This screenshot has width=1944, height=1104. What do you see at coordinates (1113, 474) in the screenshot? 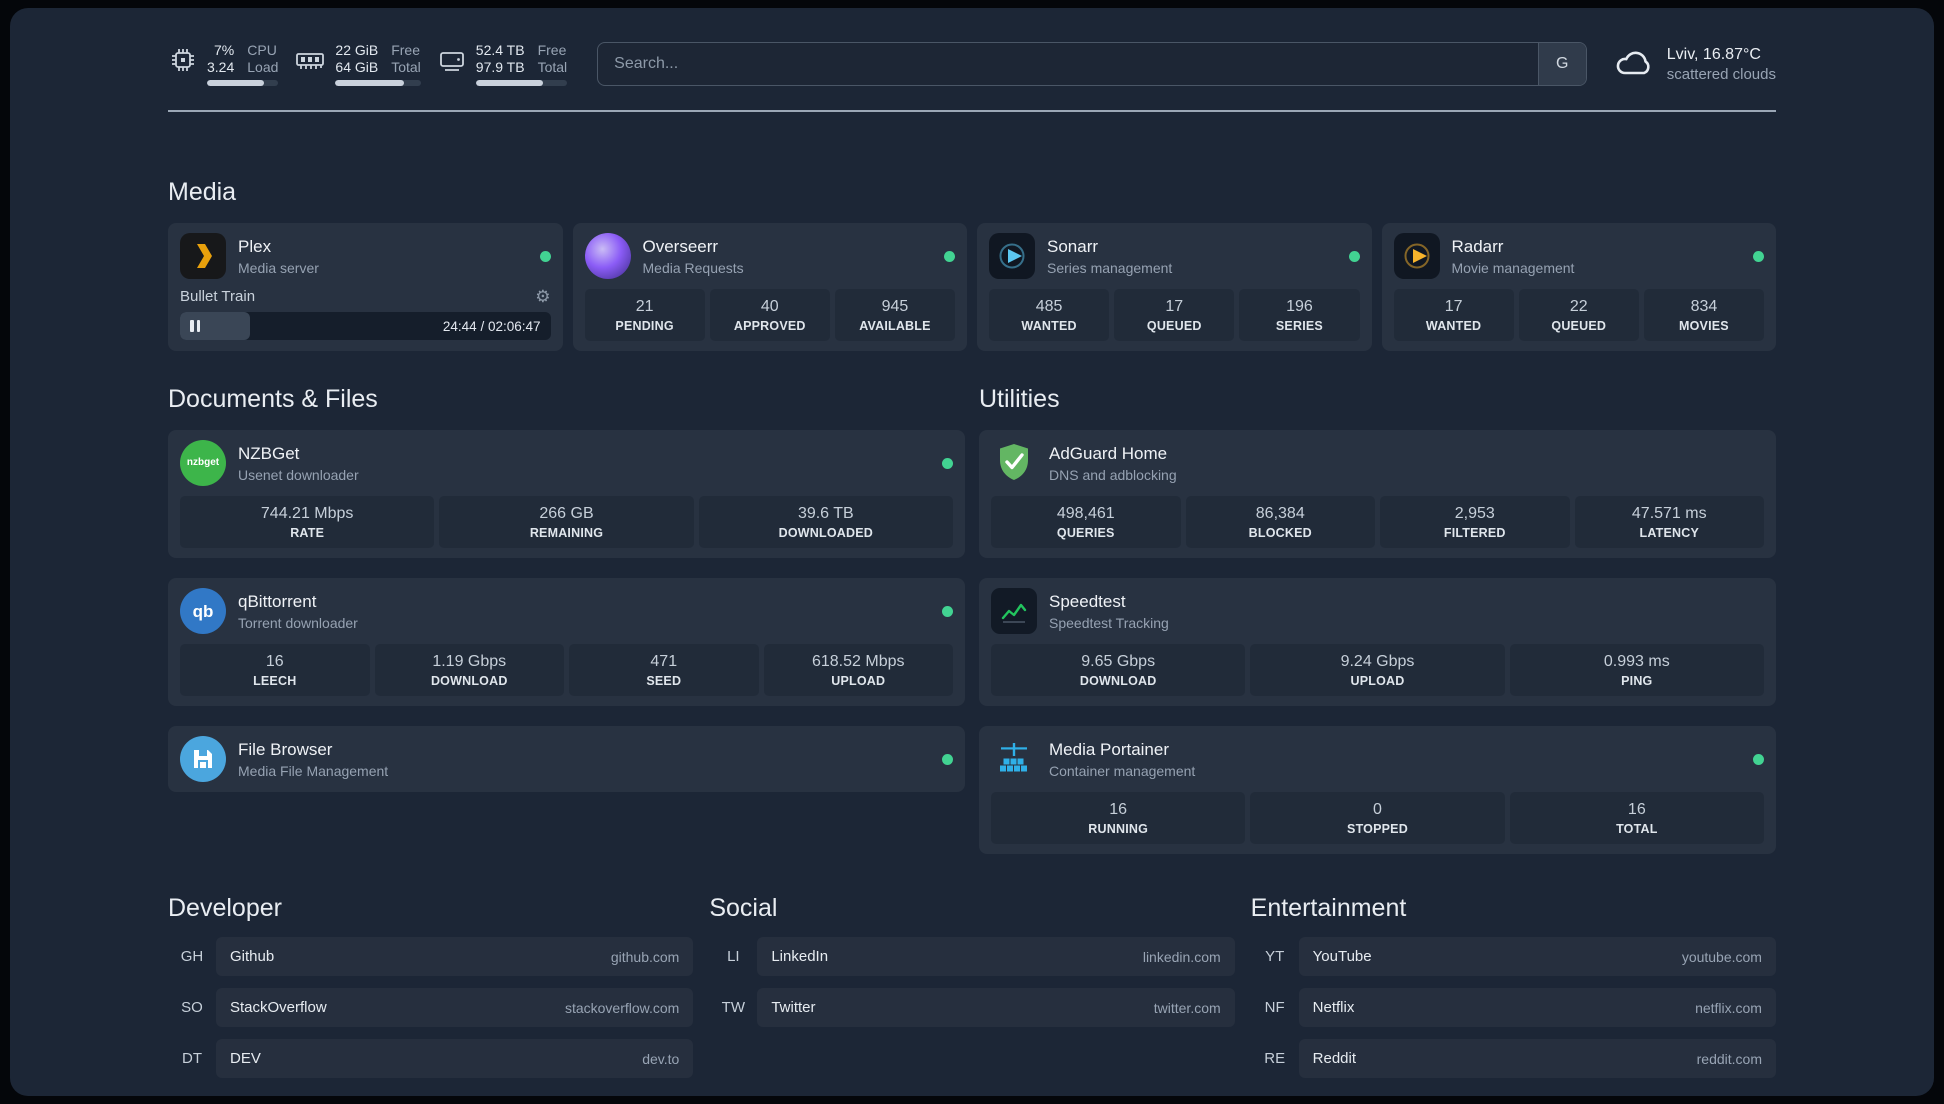
I see `service-description: DNS and adblocking` at bounding box center [1113, 474].